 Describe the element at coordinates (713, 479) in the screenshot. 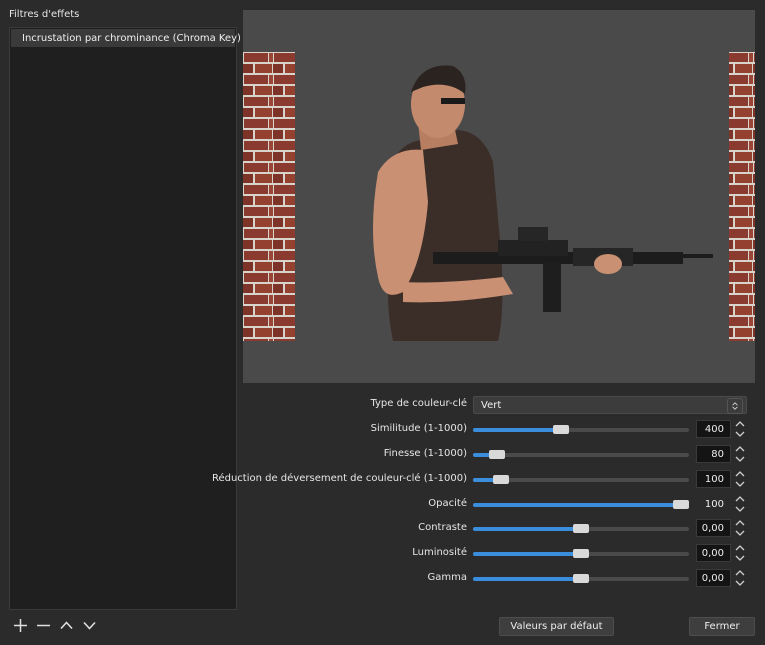

I see `spill-reduction-spinbox: 100` at that location.